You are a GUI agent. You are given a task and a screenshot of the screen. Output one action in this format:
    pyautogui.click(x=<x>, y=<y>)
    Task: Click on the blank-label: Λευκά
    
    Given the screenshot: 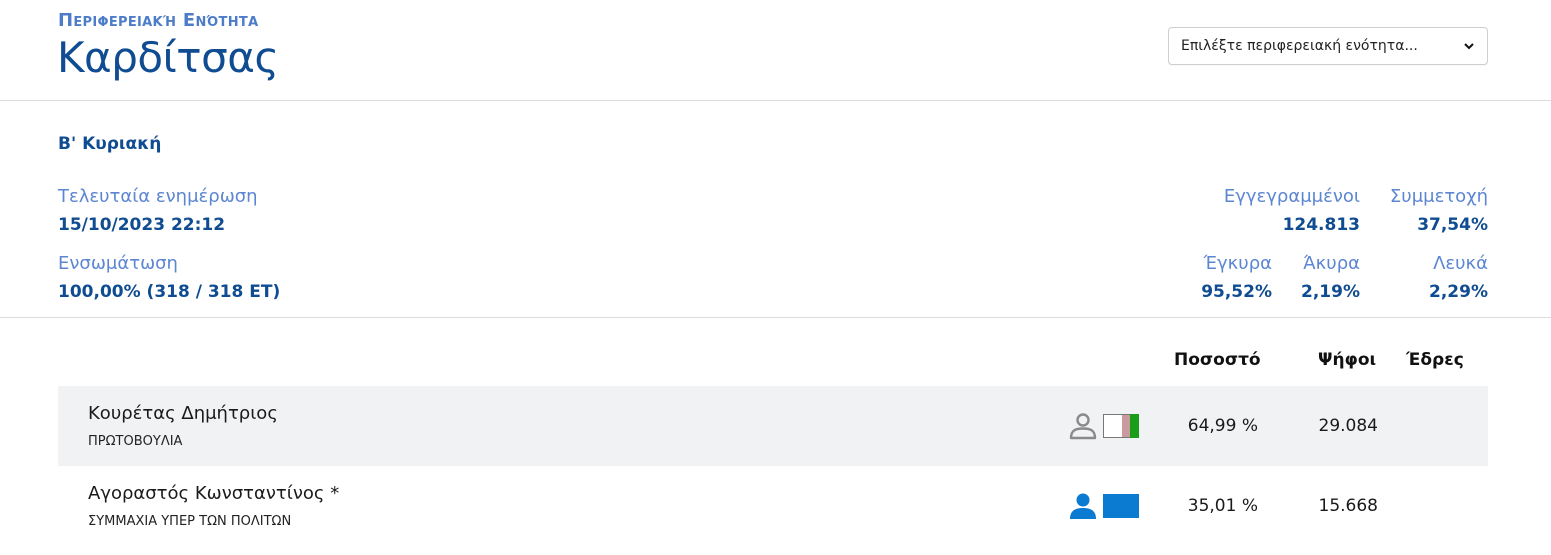 What is the action you would take?
    pyautogui.click(x=1460, y=263)
    